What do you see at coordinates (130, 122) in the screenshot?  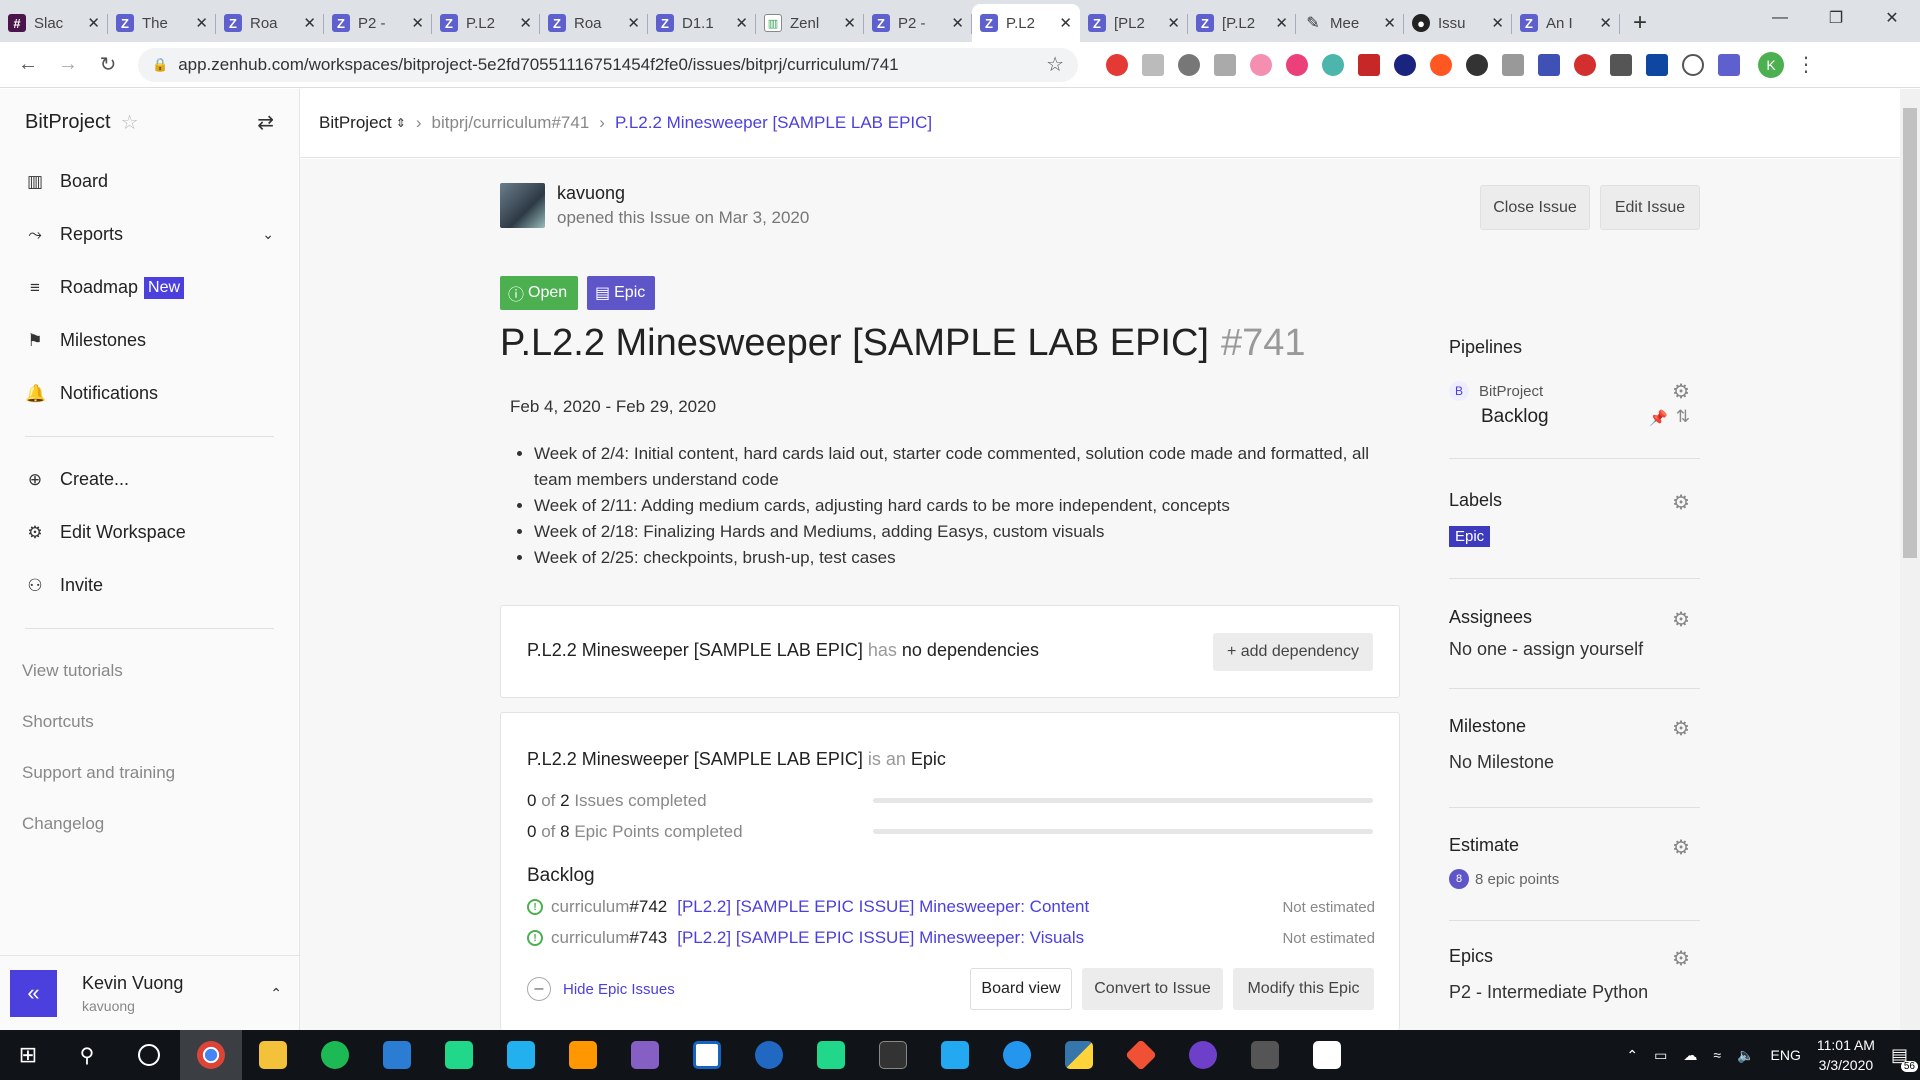 I see `favorite-star-icon: ☆` at bounding box center [130, 122].